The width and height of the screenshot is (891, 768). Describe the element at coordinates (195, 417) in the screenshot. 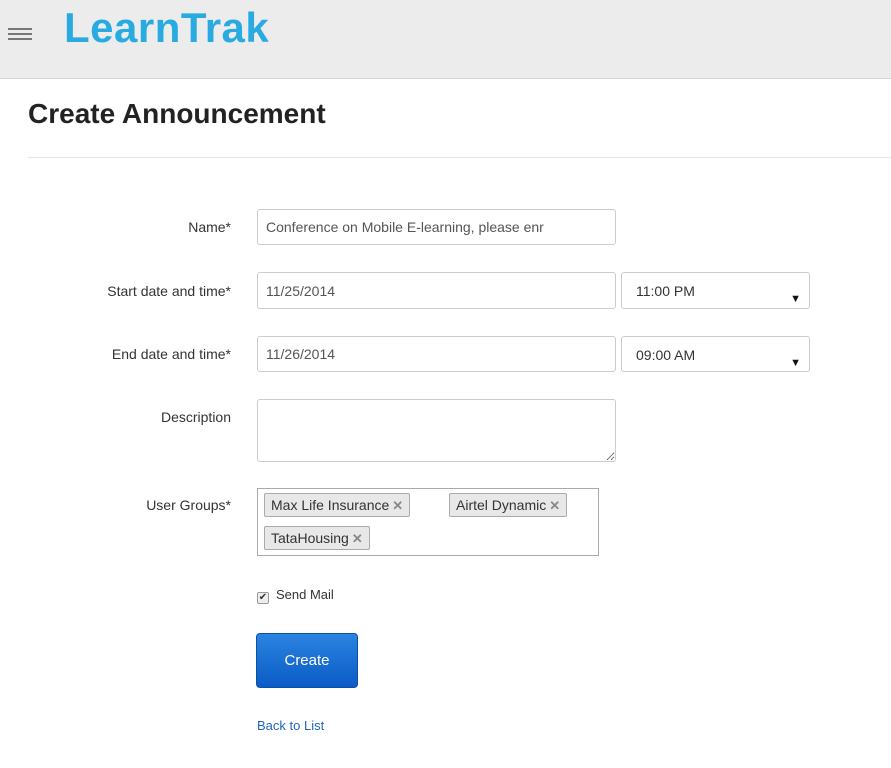

I see `description-label: Description` at that location.